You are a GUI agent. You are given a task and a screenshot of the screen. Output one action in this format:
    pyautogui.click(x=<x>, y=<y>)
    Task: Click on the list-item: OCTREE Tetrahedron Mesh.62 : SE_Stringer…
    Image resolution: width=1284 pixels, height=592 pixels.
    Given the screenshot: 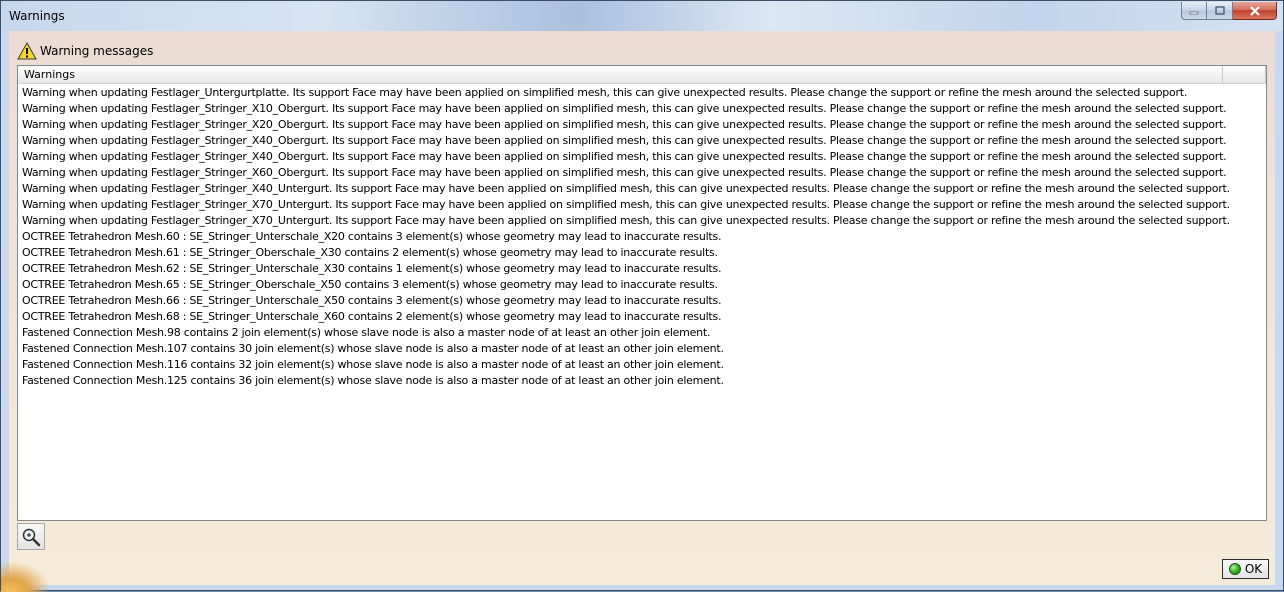 What is the action you would take?
    pyautogui.click(x=642, y=269)
    